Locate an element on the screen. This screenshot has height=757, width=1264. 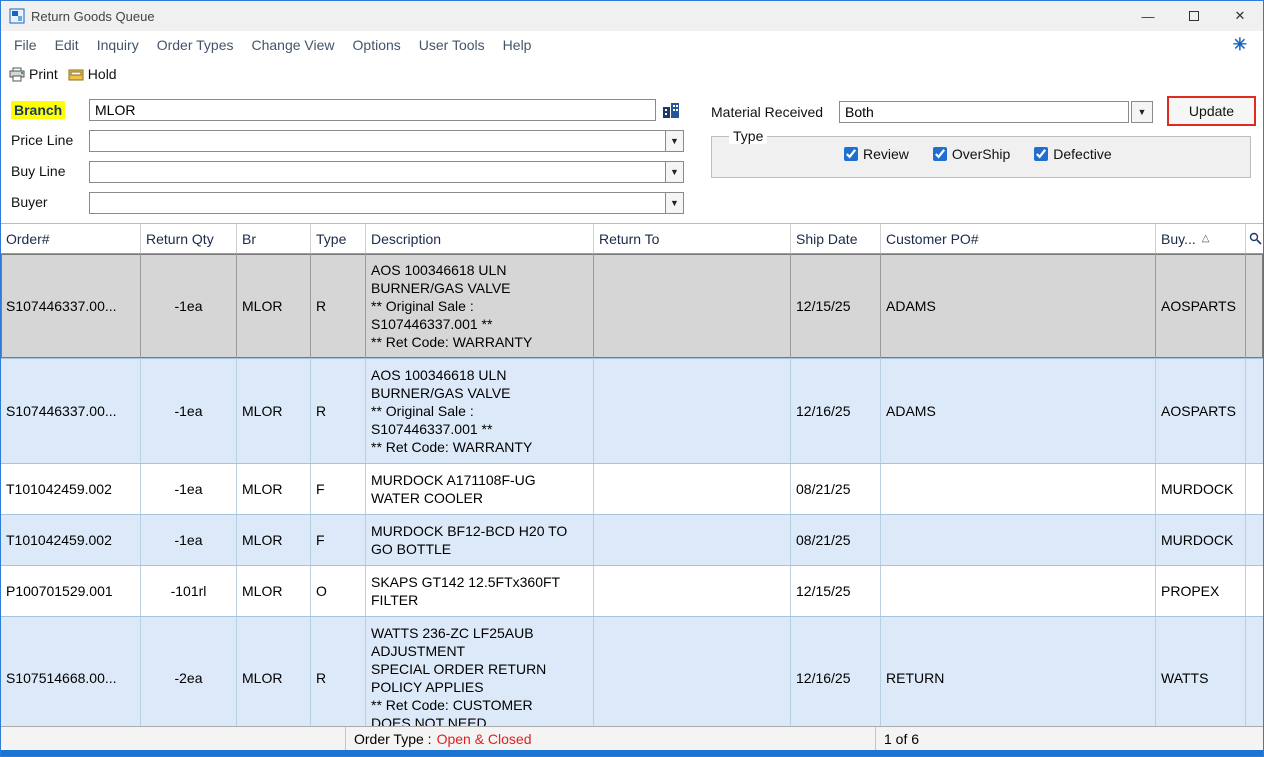
checkbox-defective-input is located at coordinates (1041, 154).